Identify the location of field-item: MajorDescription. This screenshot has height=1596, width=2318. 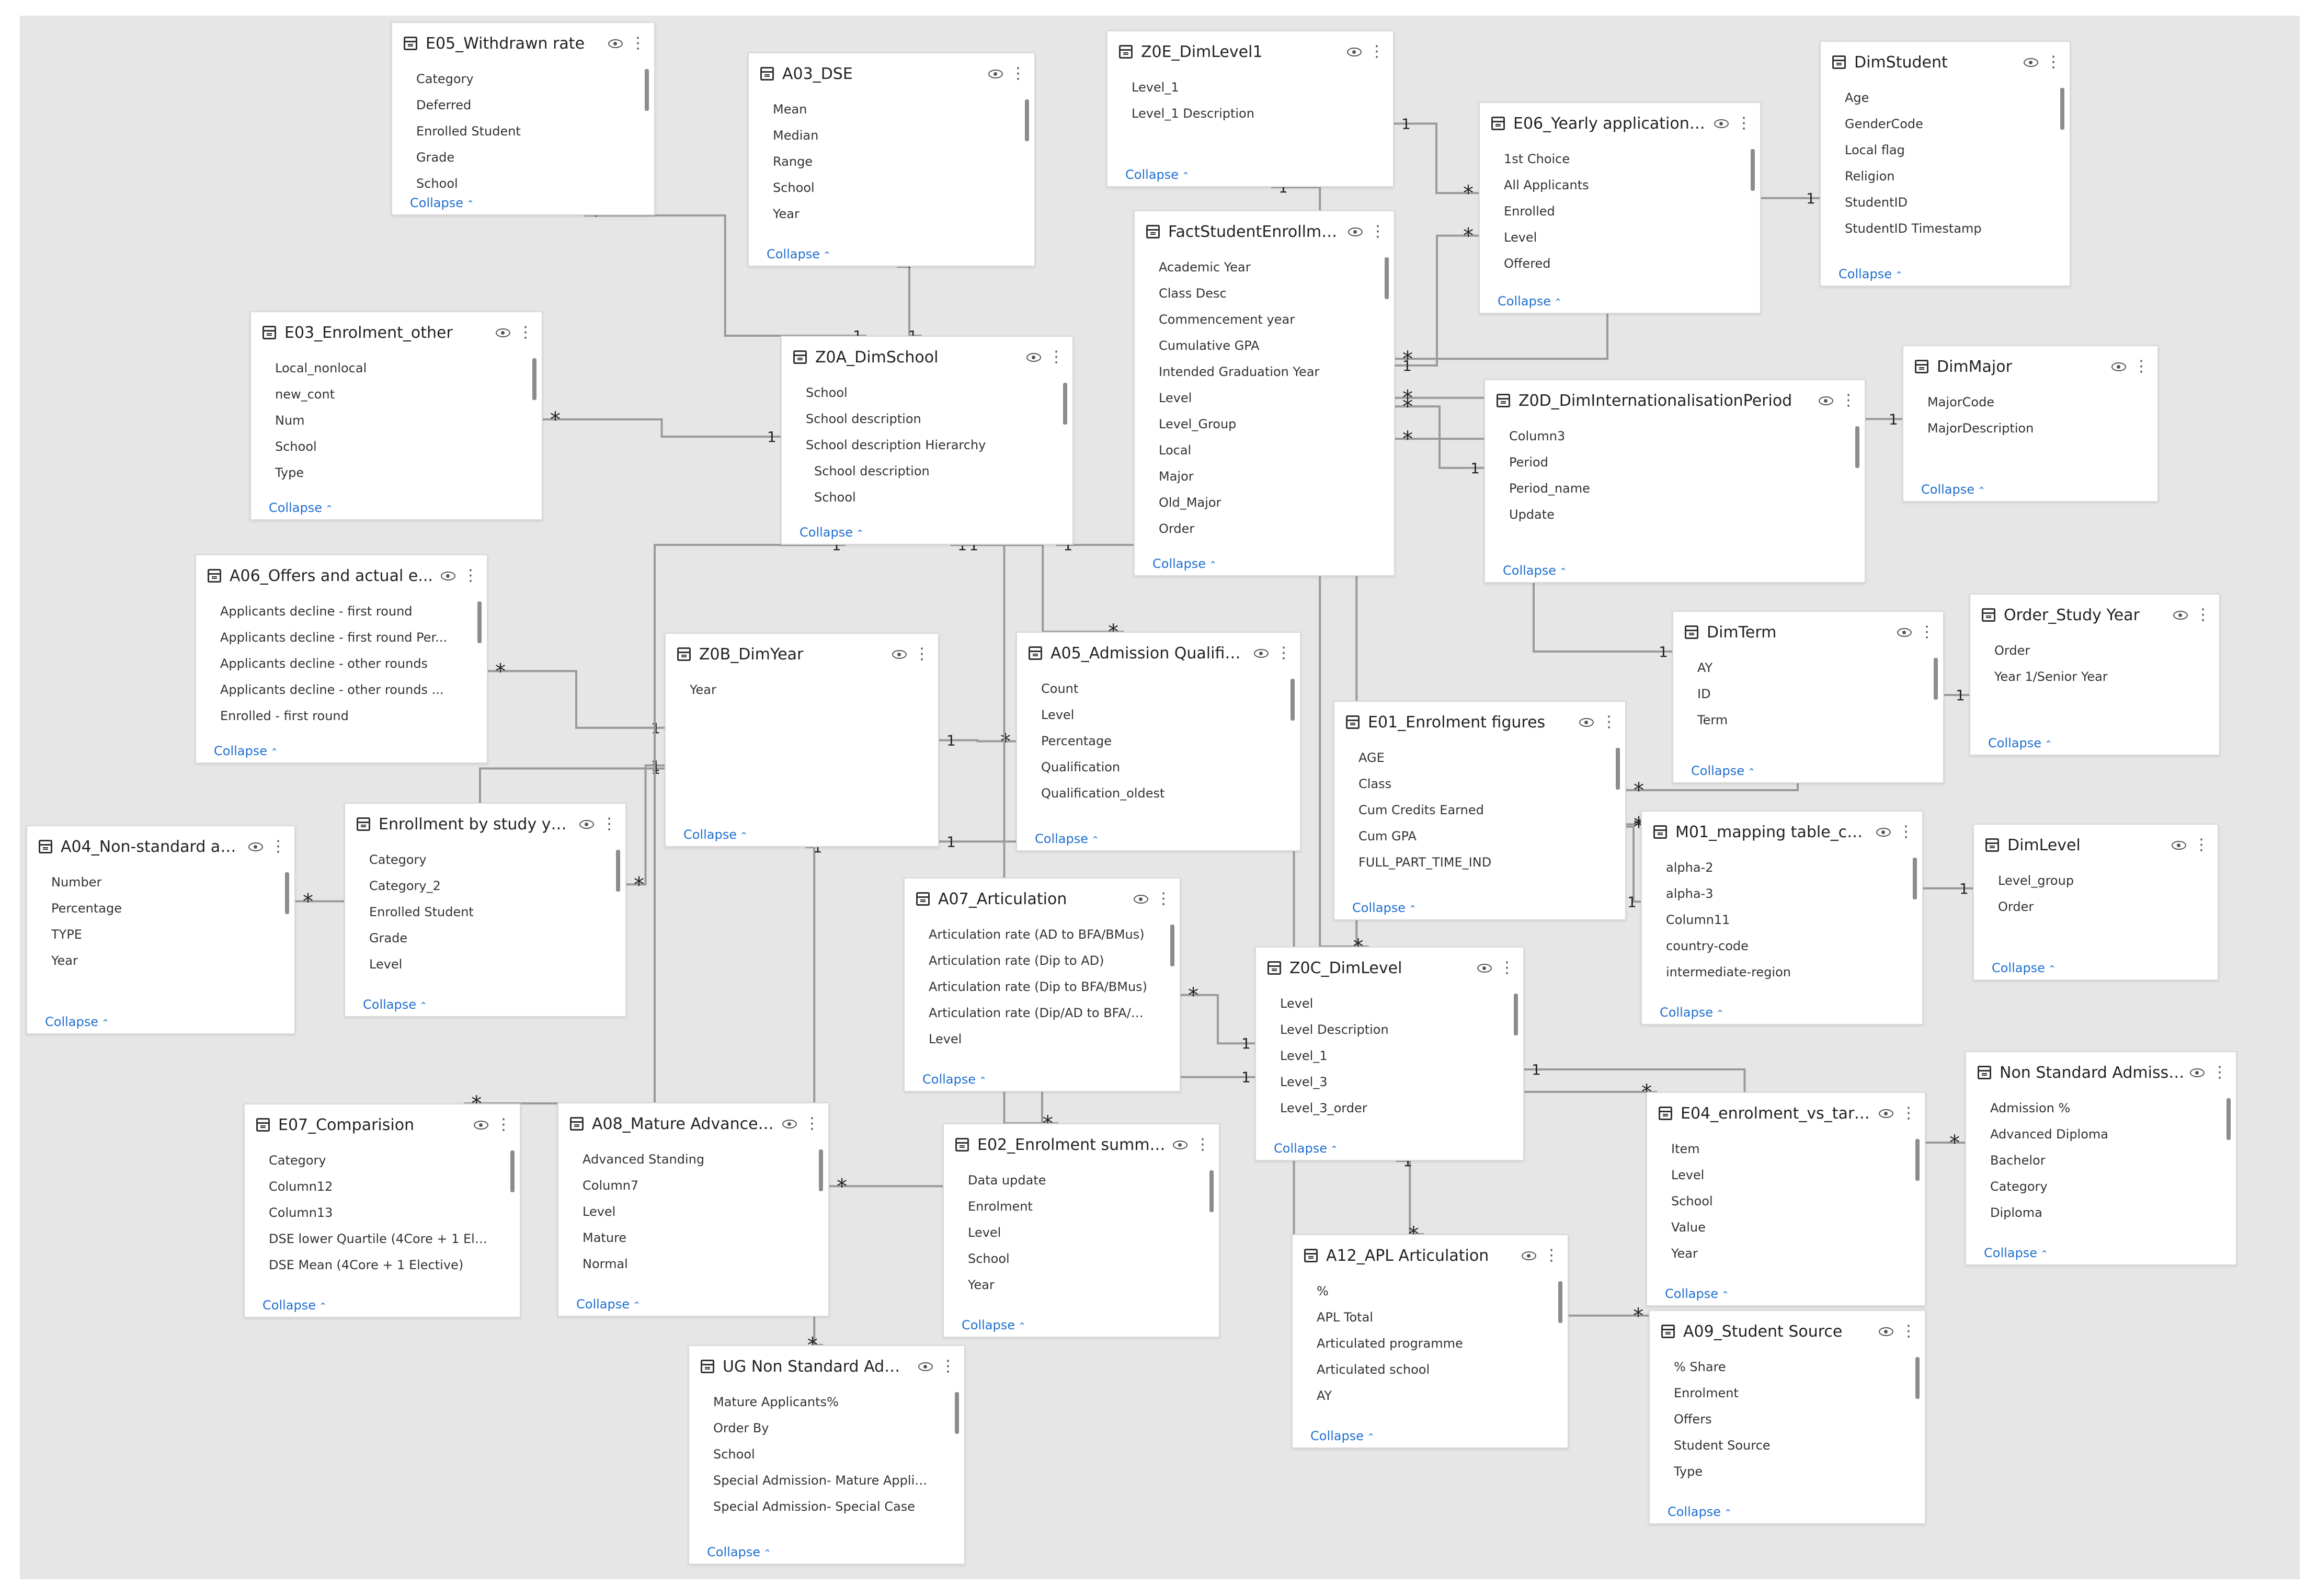
(2035, 428).